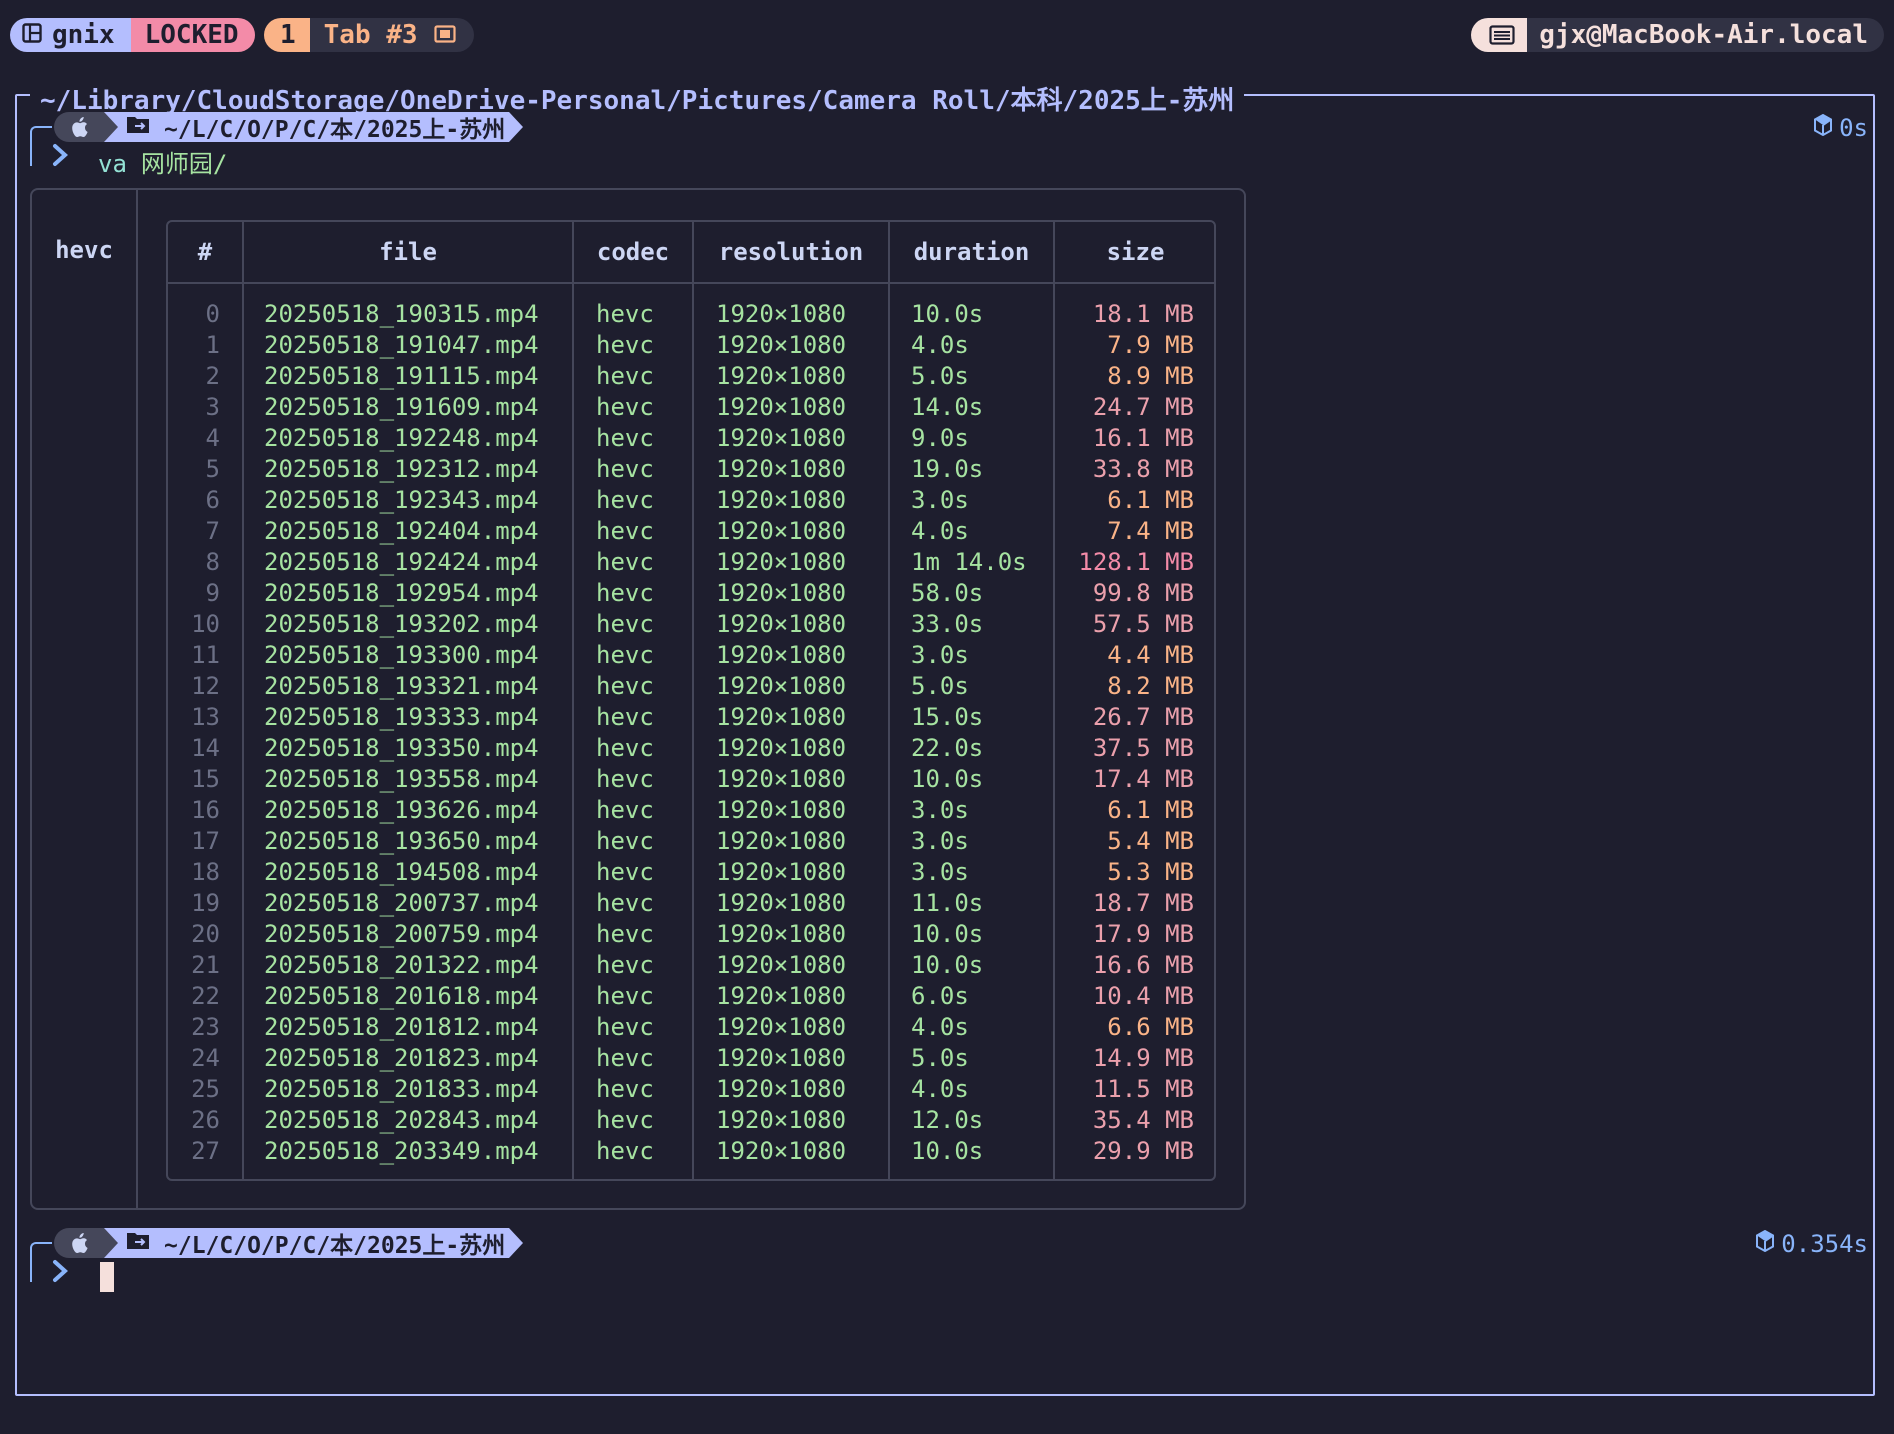 This screenshot has height=1434, width=1894. Describe the element at coordinates (947, 469) in the screenshot. I see `row-duration: 19.0s` at that location.